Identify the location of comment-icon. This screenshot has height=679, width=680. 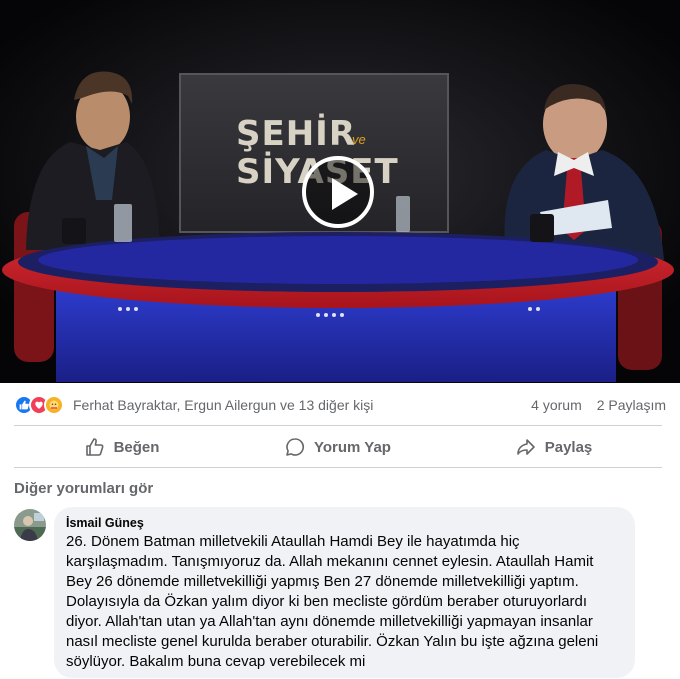
(295, 447).